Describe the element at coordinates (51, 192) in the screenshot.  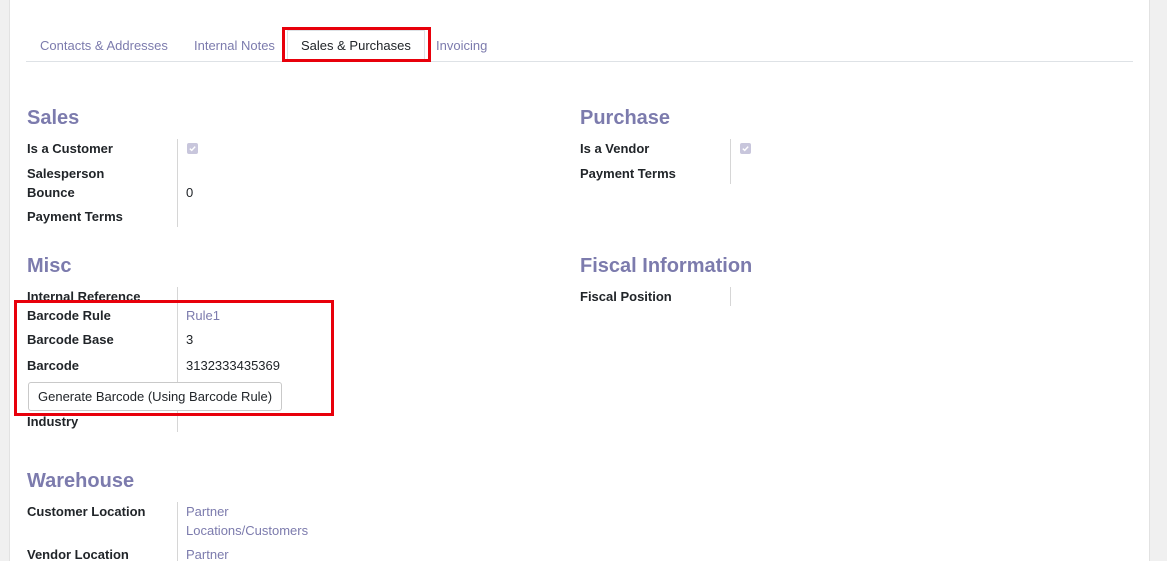
I see `bounce-label: Bounce` at that location.